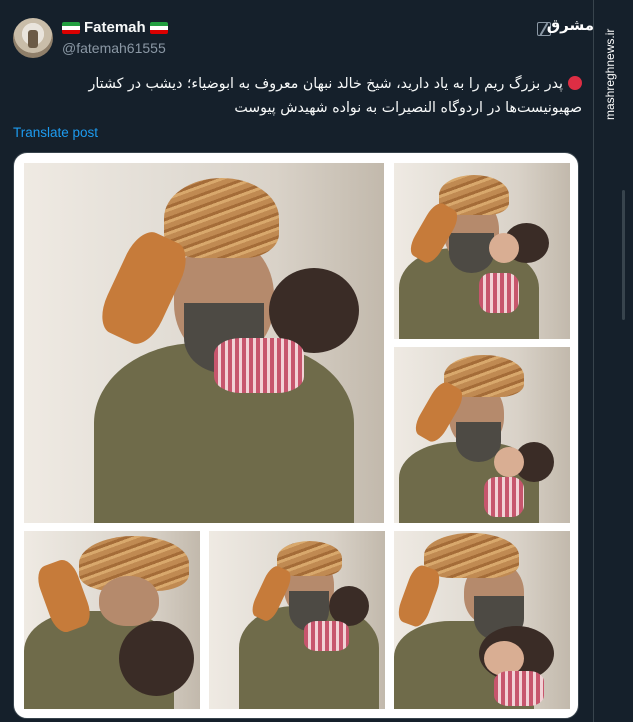  I want to click on avatar, so click(33, 38).